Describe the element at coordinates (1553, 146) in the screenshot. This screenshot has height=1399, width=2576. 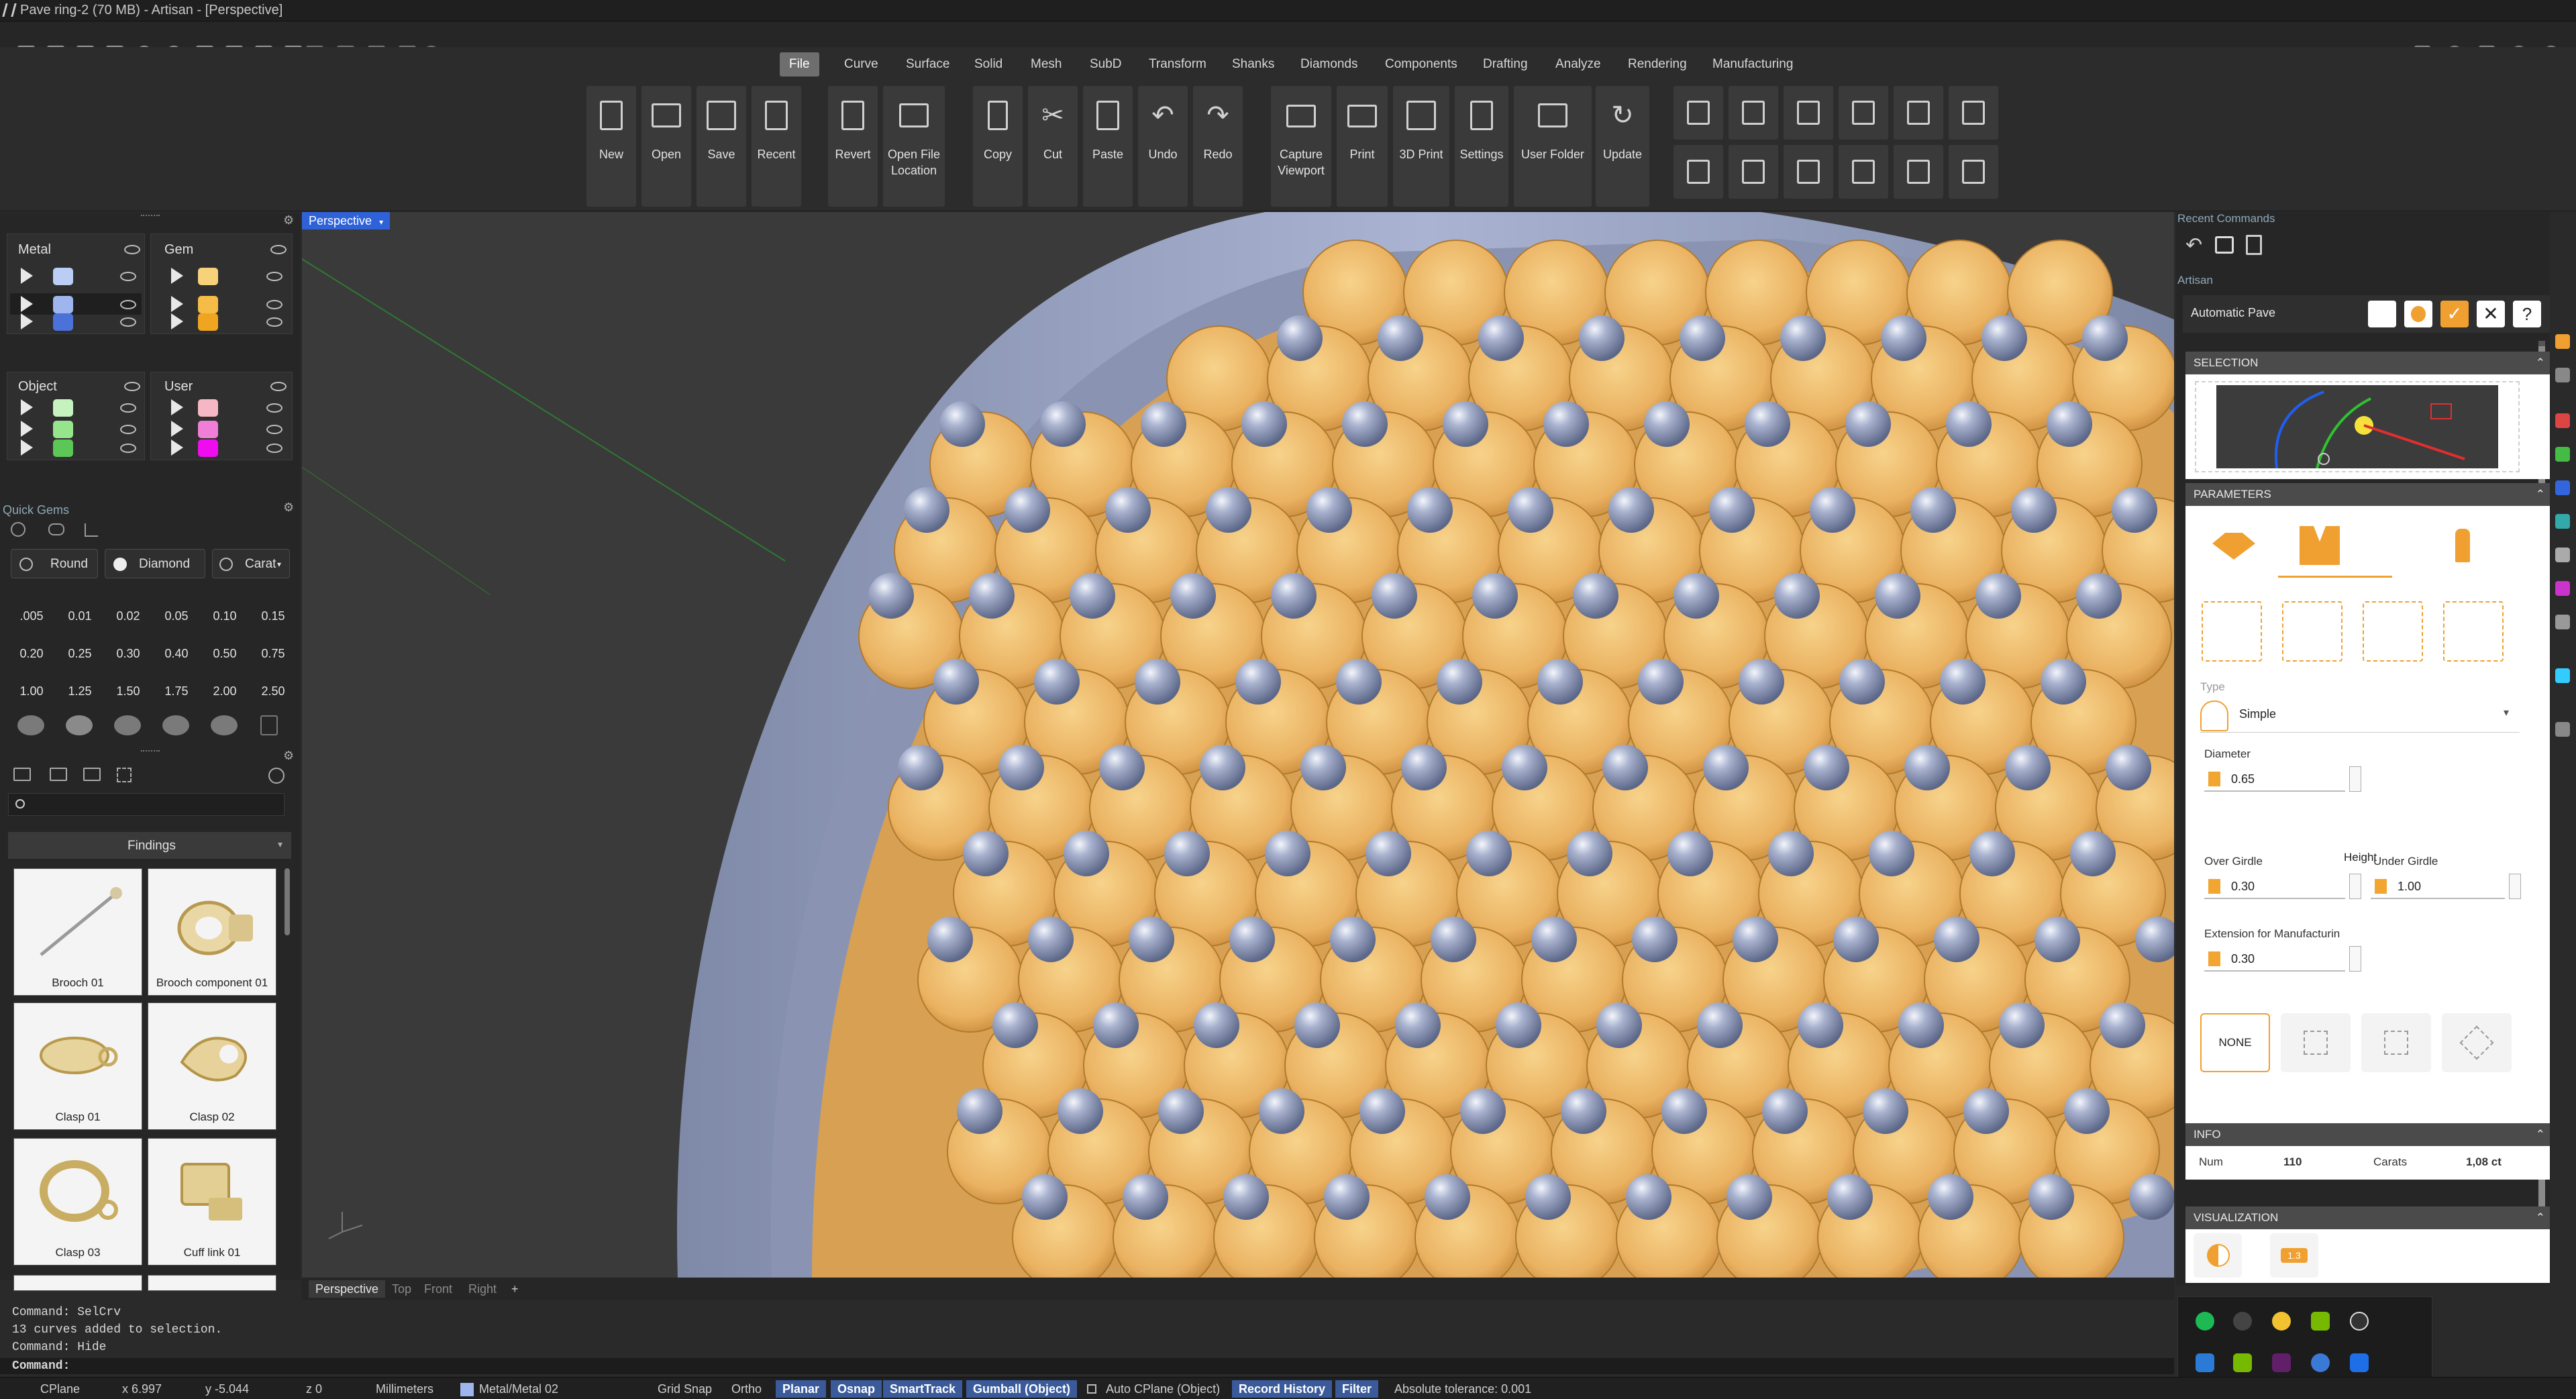
I see `user-folder-button: User Folder` at that location.